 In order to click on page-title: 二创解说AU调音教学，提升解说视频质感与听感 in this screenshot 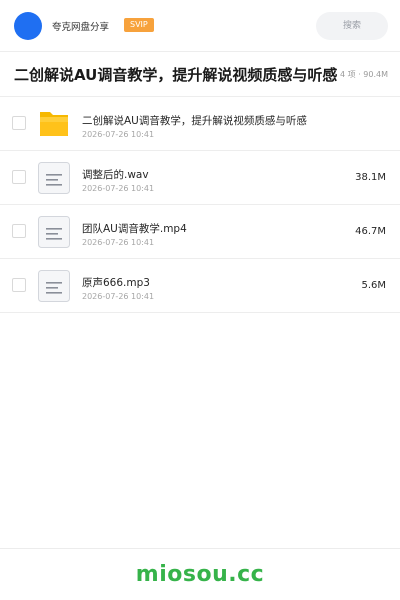, I will do `click(176, 75)`.